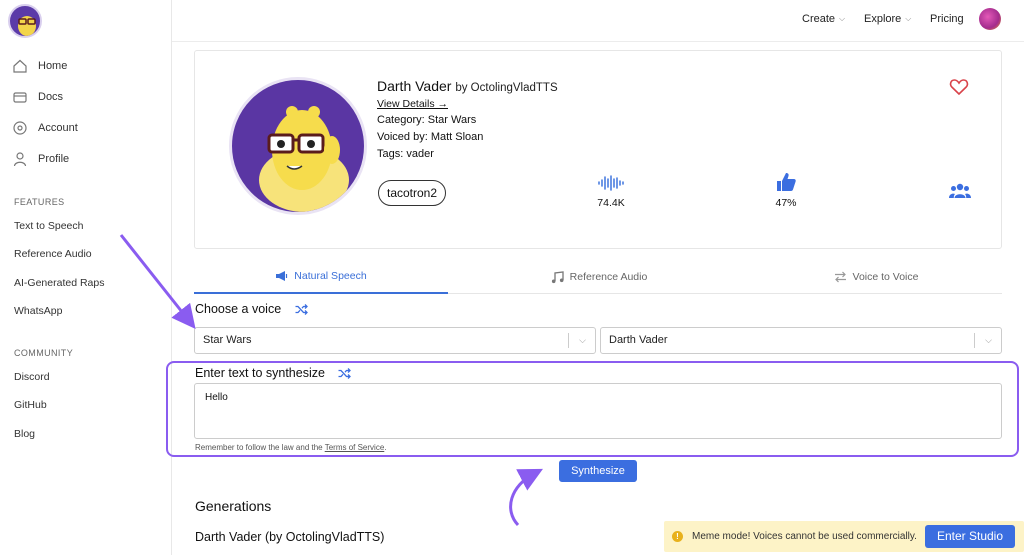 The height and width of the screenshot is (555, 1024). What do you see at coordinates (430, 137) in the screenshot?
I see `voice-voiced-by: Voiced by: Matt Sloan` at bounding box center [430, 137].